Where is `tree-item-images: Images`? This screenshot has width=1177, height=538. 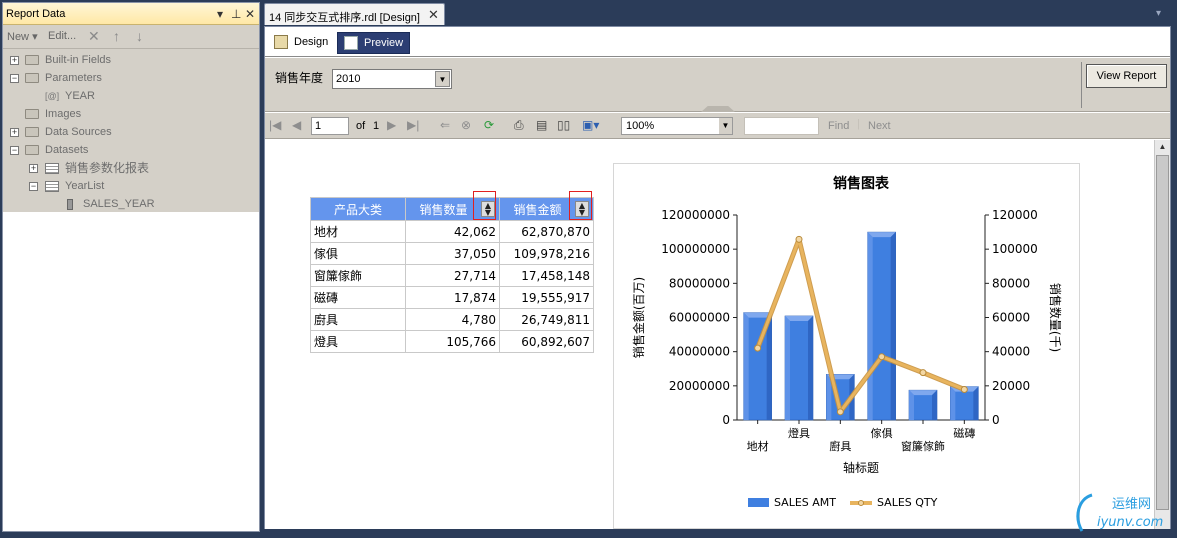 tree-item-images: Images is located at coordinates (131, 114).